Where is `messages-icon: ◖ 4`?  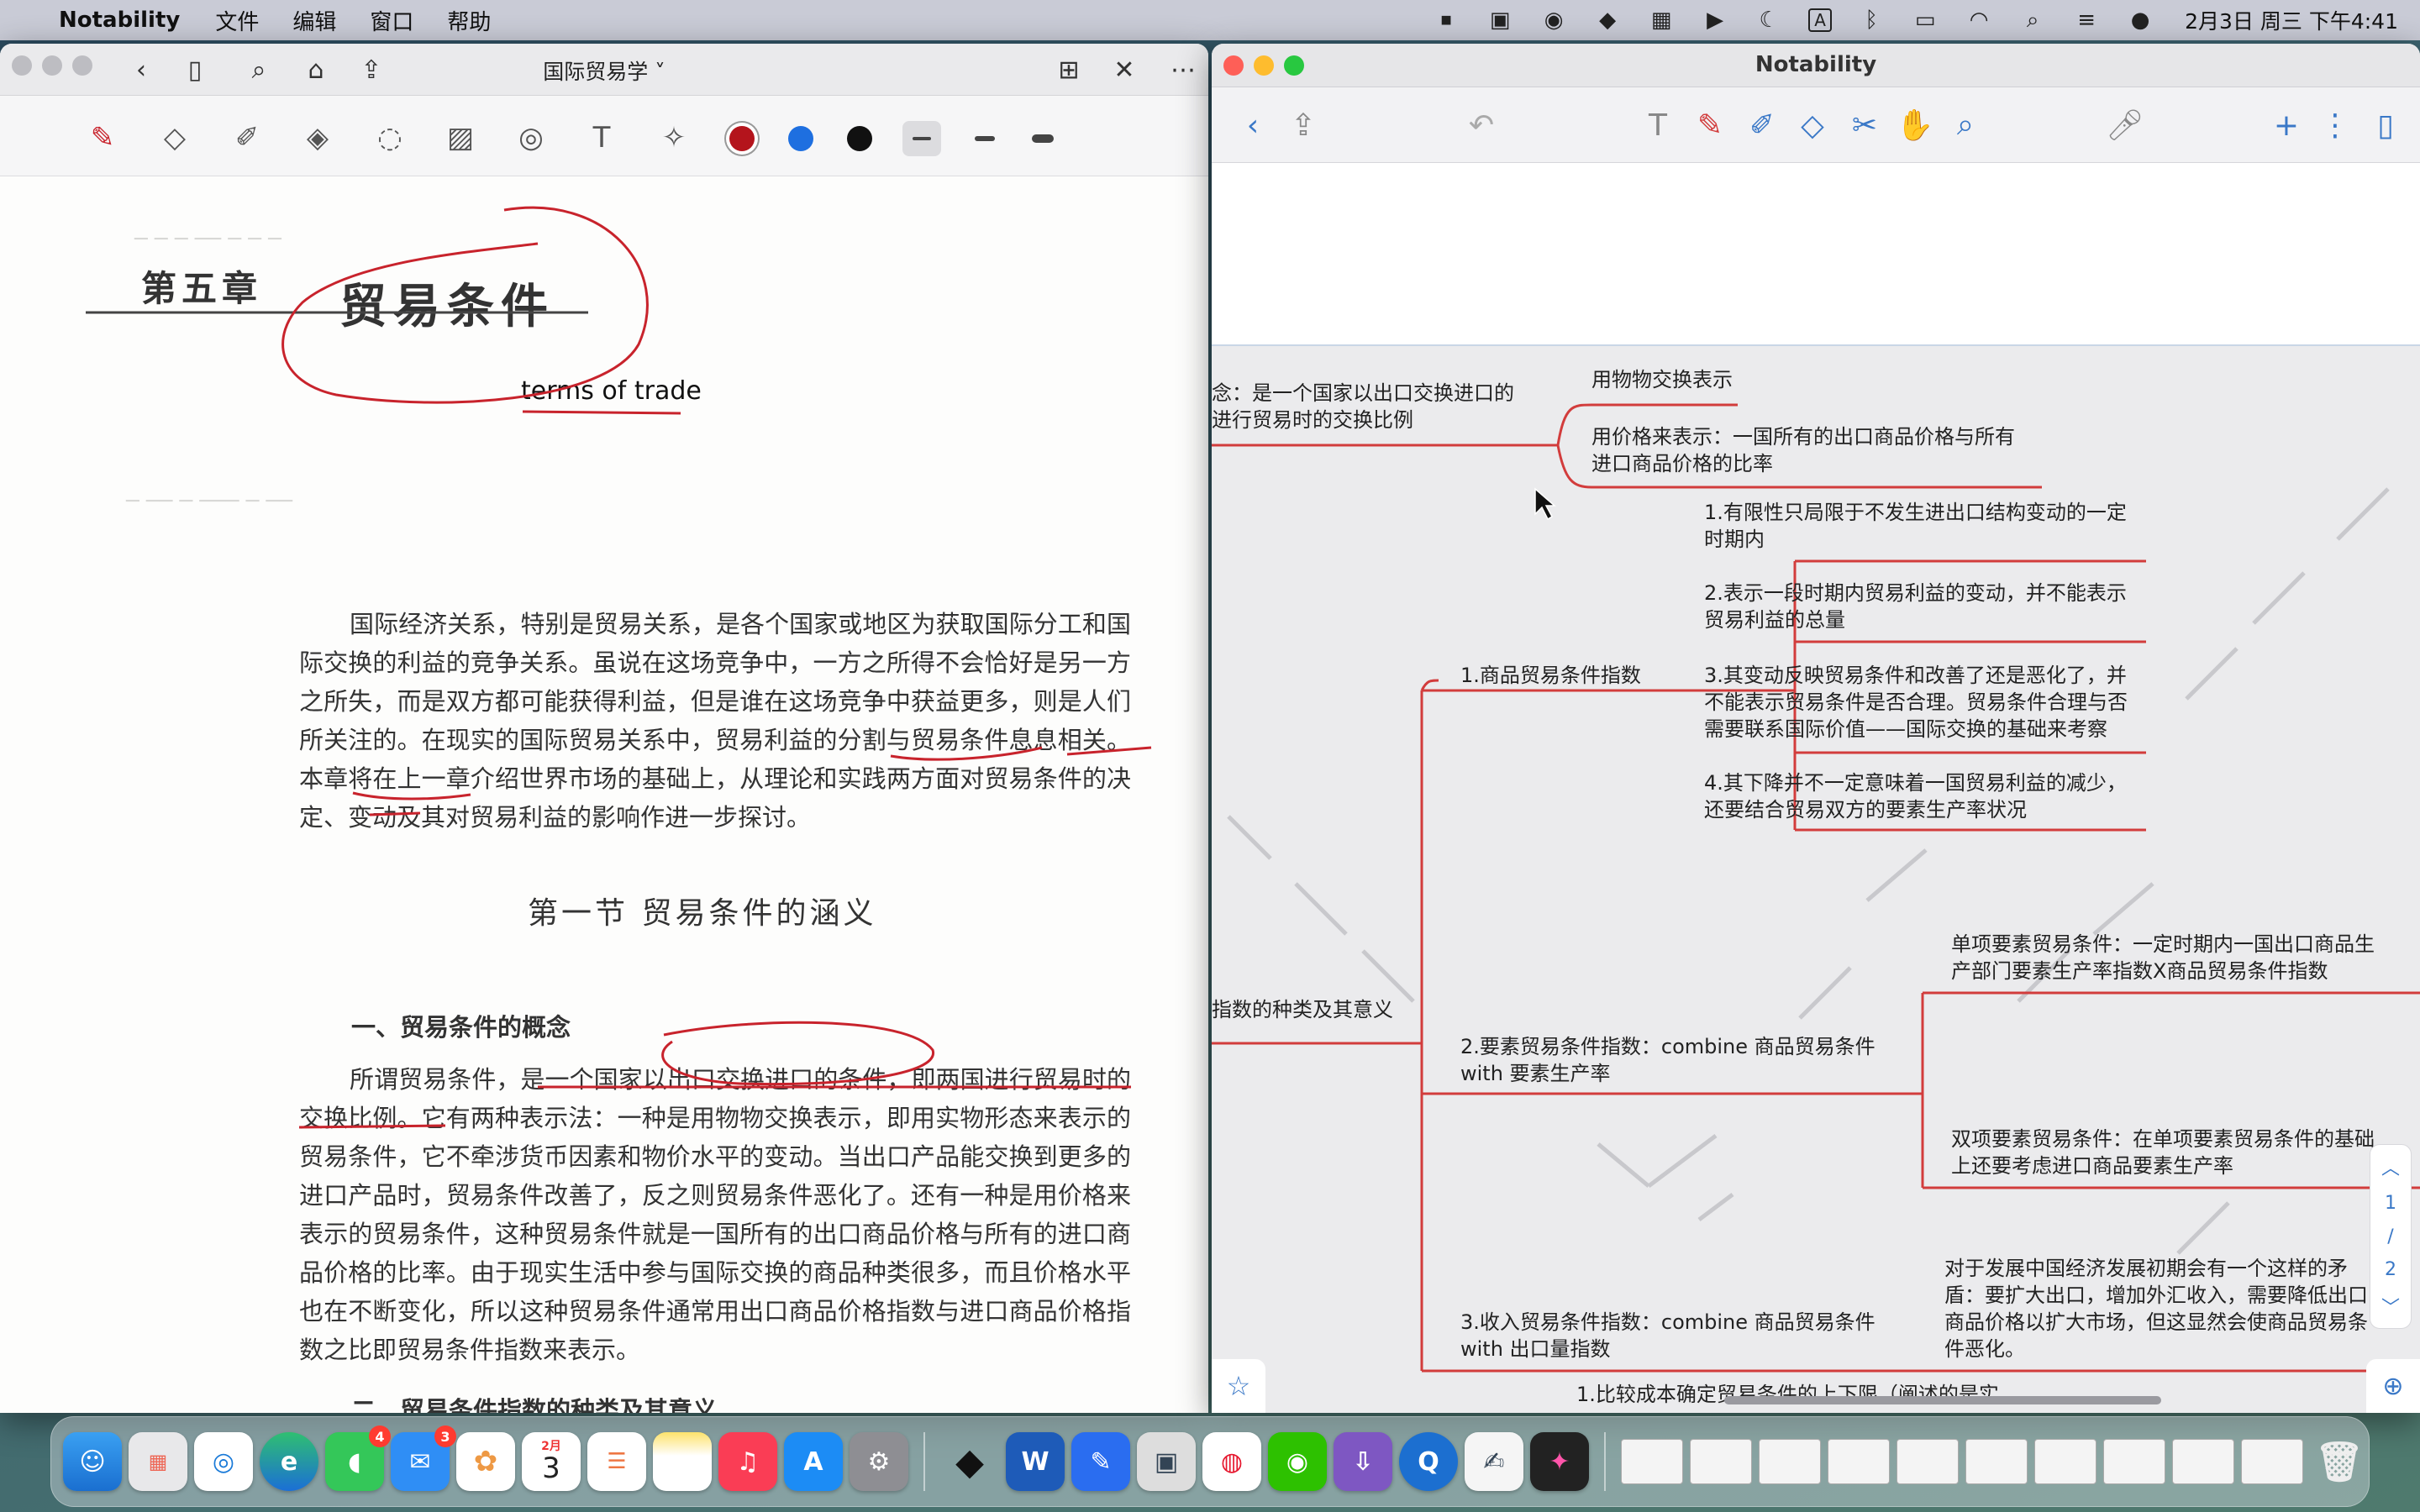
messages-icon: ◖ 4 is located at coordinates (358, 1458).